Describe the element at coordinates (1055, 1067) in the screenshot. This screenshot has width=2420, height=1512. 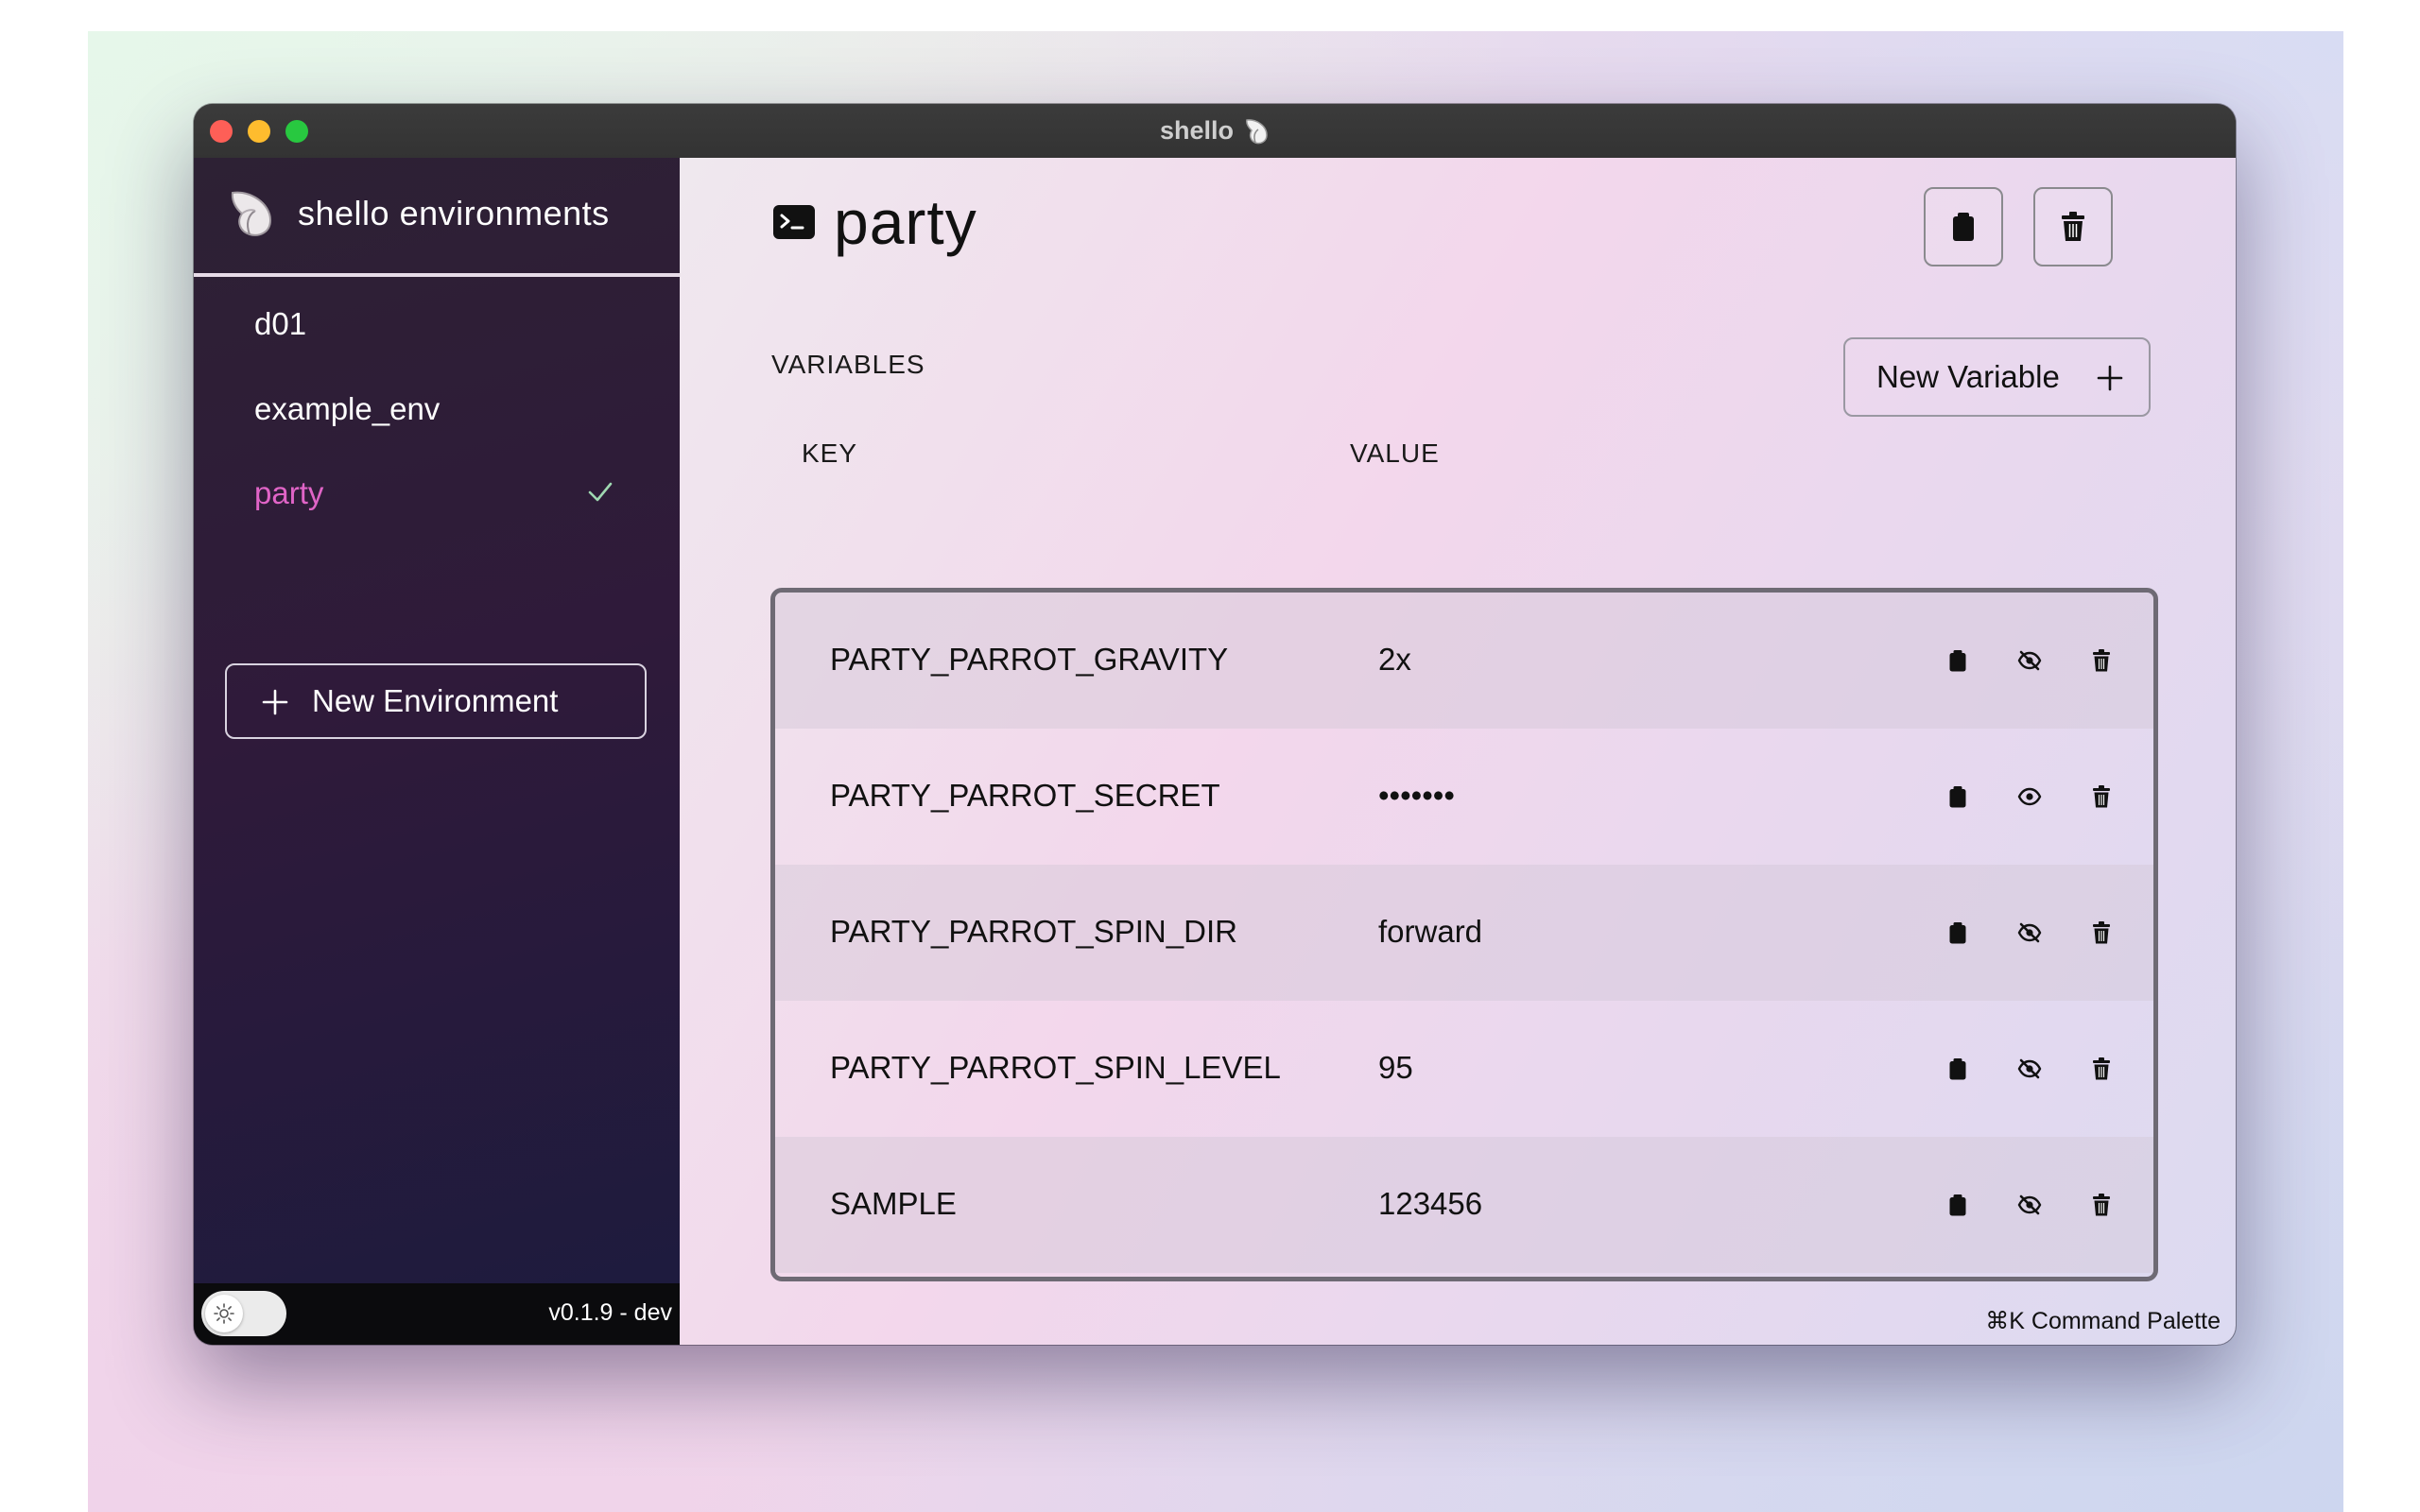
I see `variable-key: PARTY_PARROT_SPIN_LEVEL` at that location.